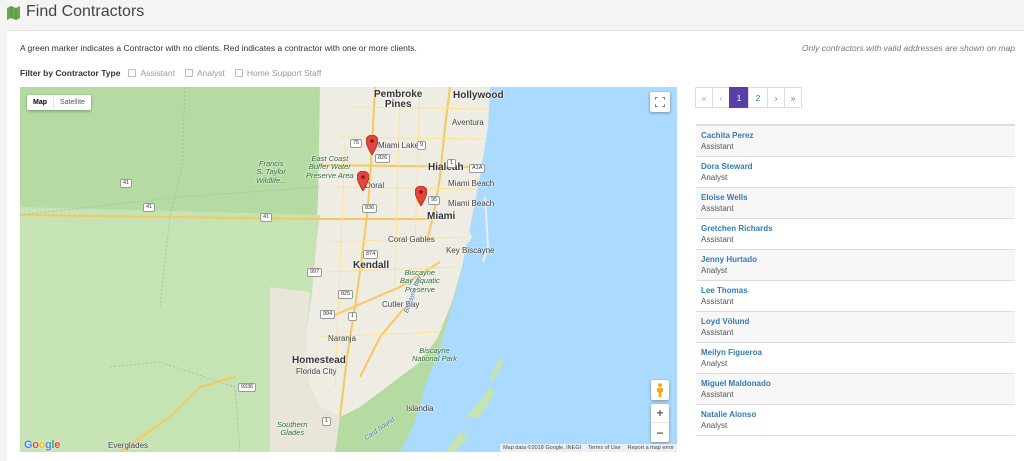  I want to click on filter-label: Filter by Contractor Type, so click(70, 73).